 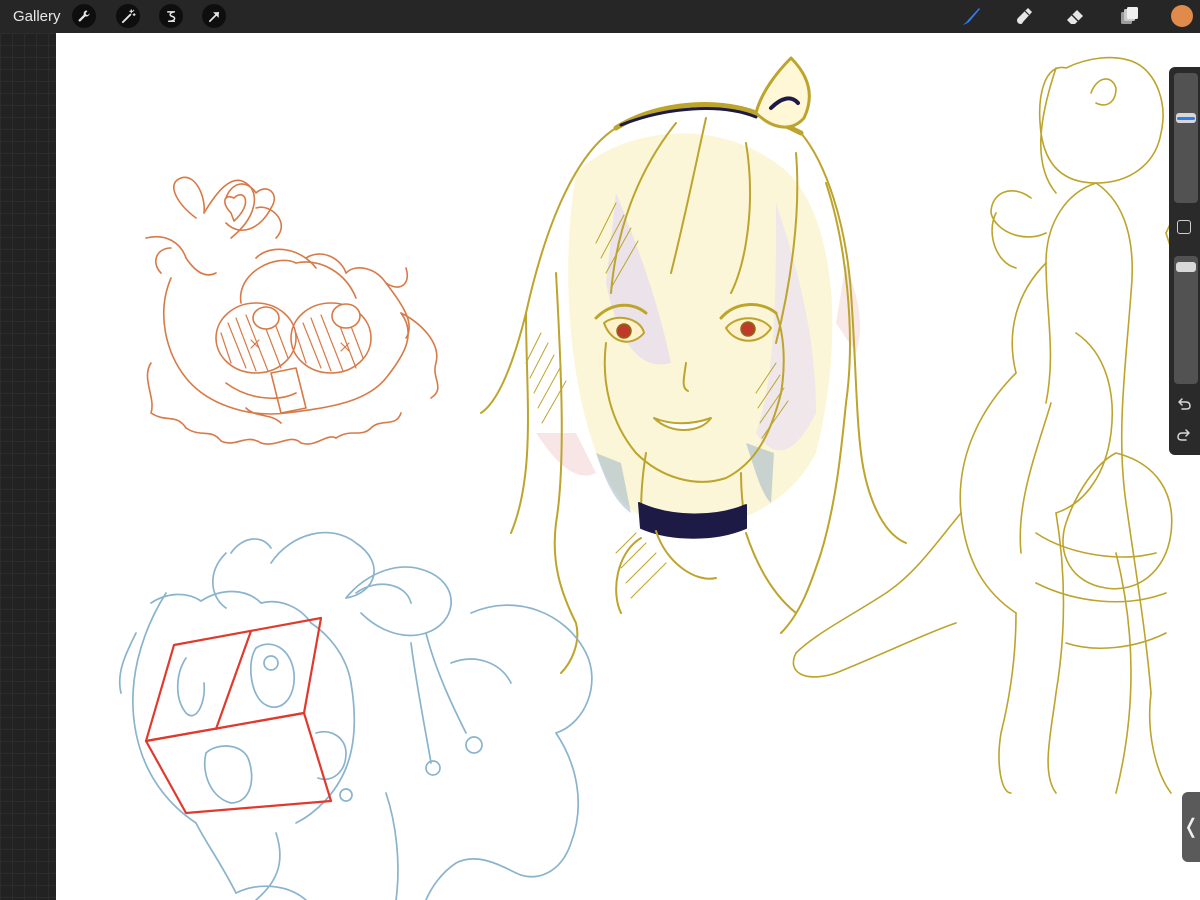 What do you see at coordinates (1186, 320) in the screenshot?
I see `opacity-slider` at bounding box center [1186, 320].